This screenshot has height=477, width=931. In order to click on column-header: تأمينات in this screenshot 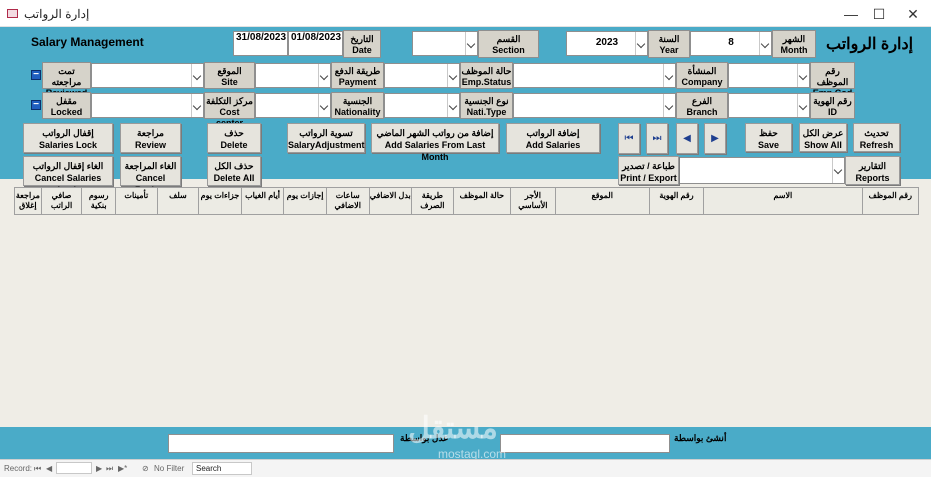, I will do `click(137, 201)`.